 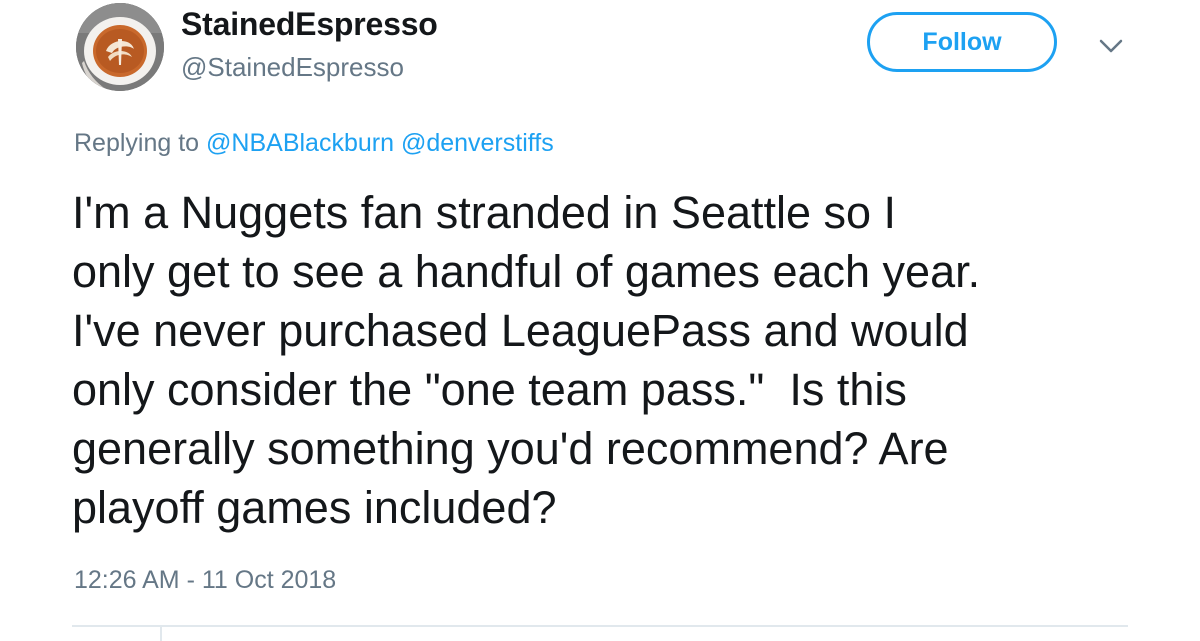 What do you see at coordinates (205, 580) in the screenshot?
I see `tweet-timestamp: 12:26 AM - 11 Oct 2018` at bounding box center [205, 580].